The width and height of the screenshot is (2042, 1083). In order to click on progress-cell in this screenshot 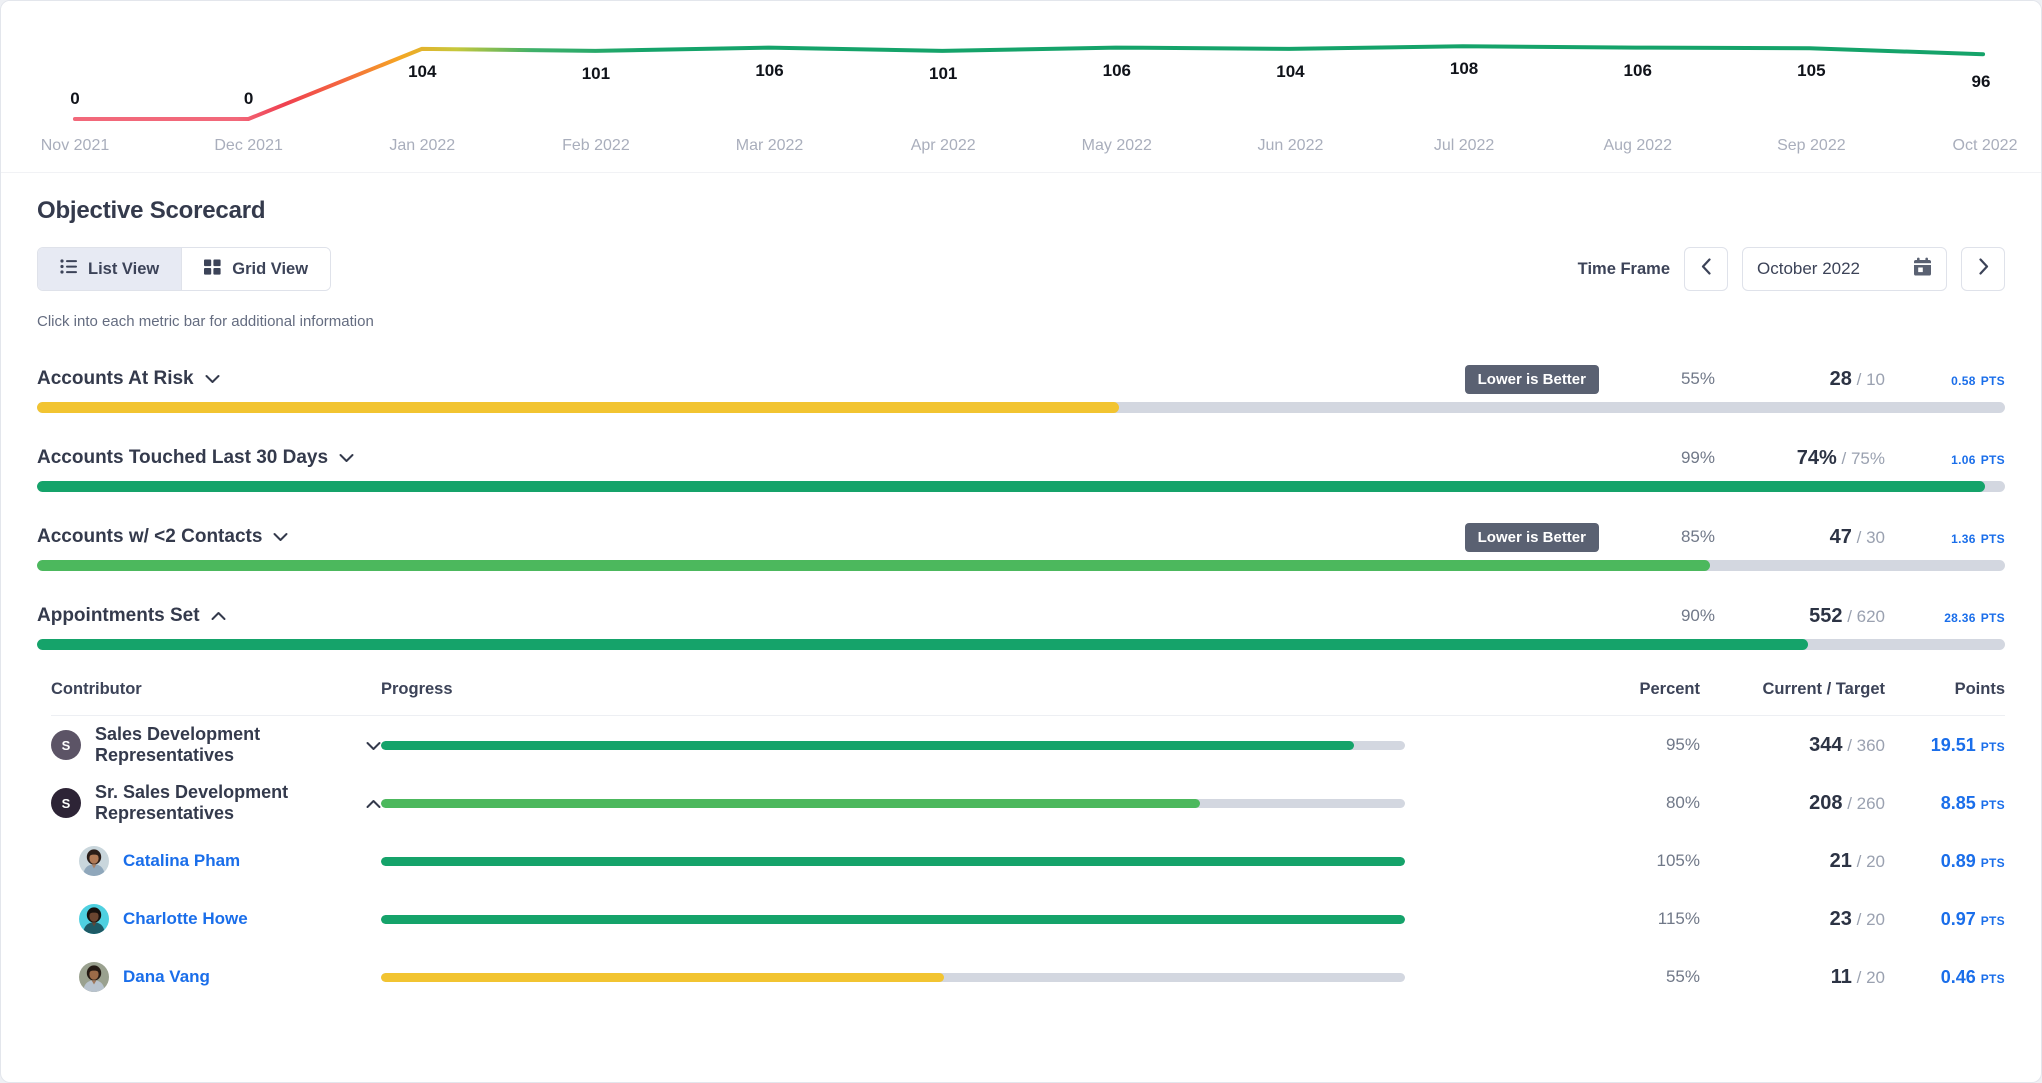, I will do `click(978, 919)`.